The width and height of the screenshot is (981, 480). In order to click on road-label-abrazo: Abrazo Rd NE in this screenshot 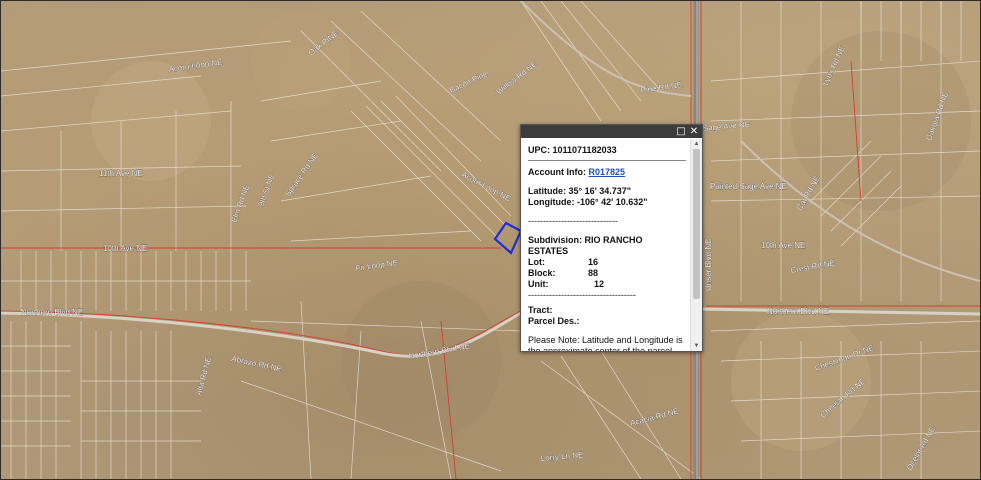, I will do `click(257, 363)`.